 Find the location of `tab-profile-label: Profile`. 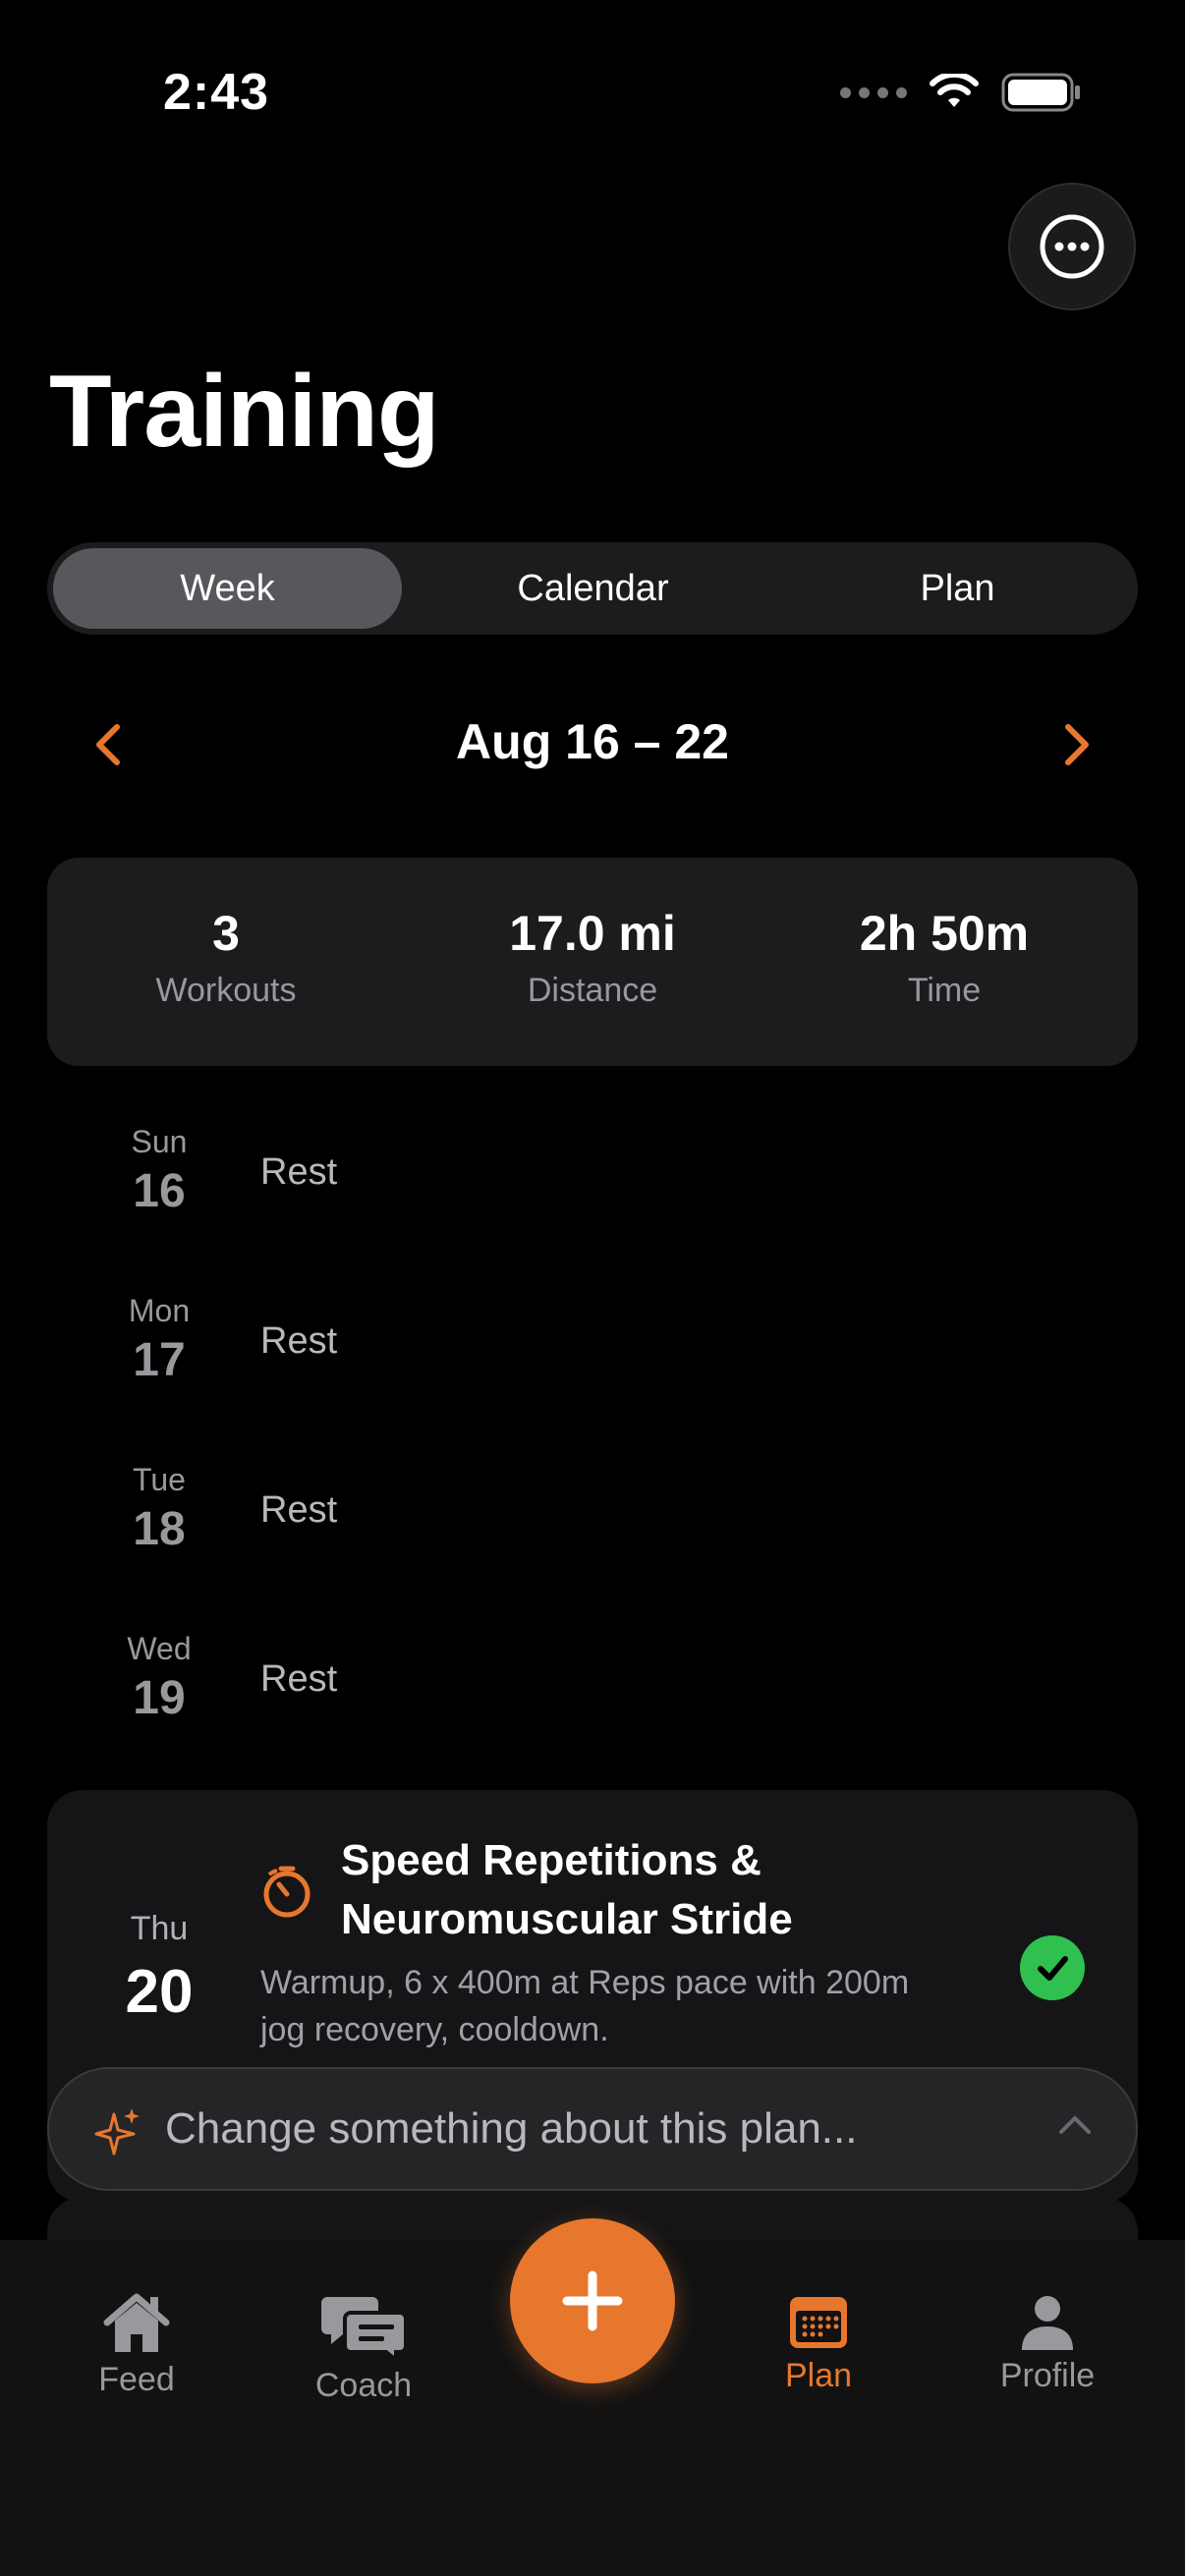

tab-profile-label: Profile is located at coordinates (1048, 2375).